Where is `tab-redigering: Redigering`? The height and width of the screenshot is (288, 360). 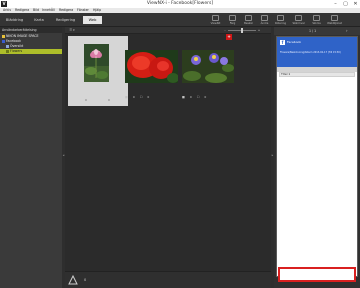 tab-redigering: Redigering is located at coordinates (65, 20).